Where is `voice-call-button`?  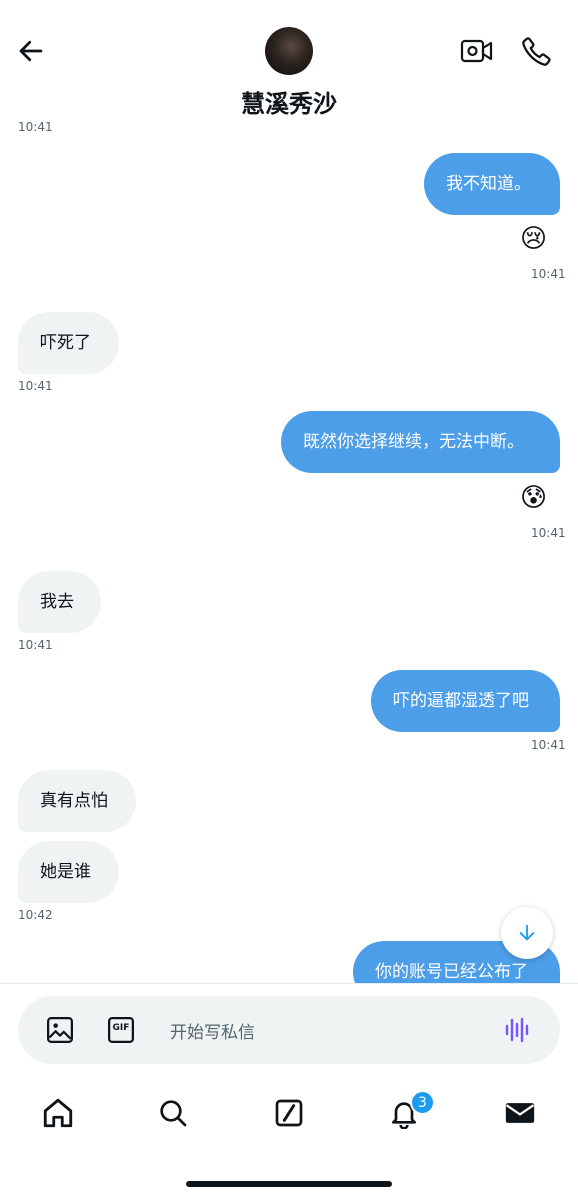
voice-call-button is located at coordinates (537, 51).